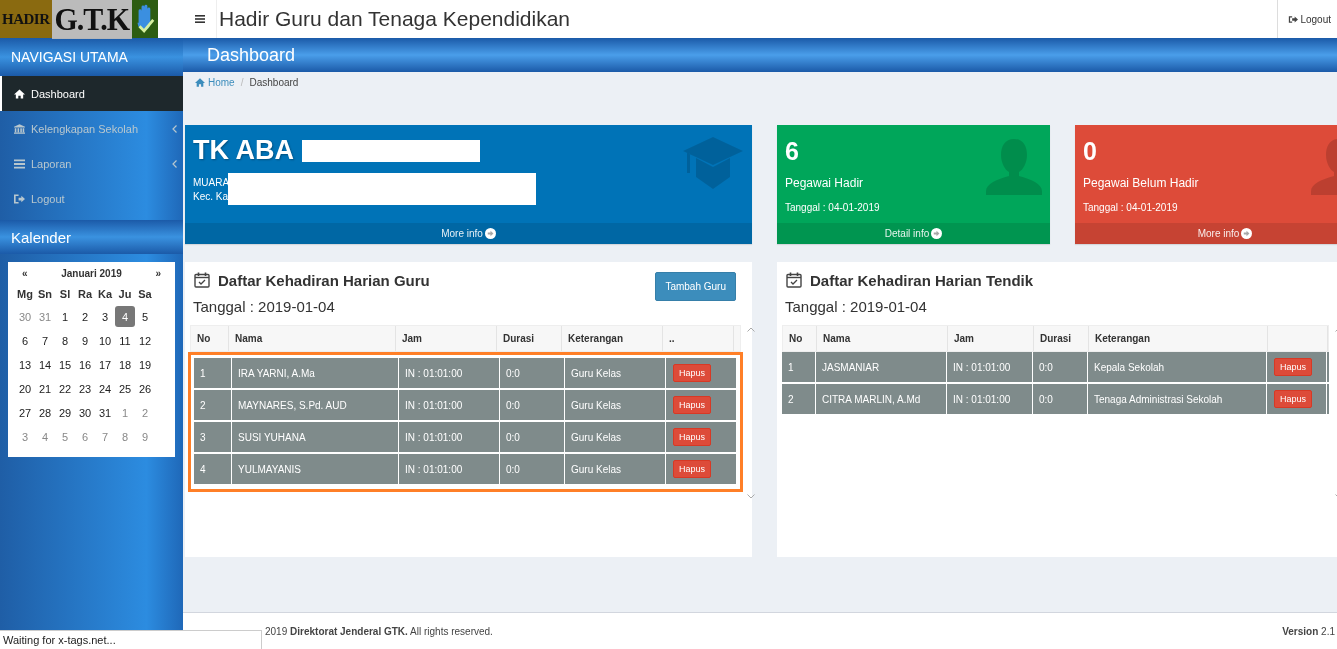  Describe the element at coordinates (1090, 151) in the screenshot. I see `stat-value: 0` at that location.